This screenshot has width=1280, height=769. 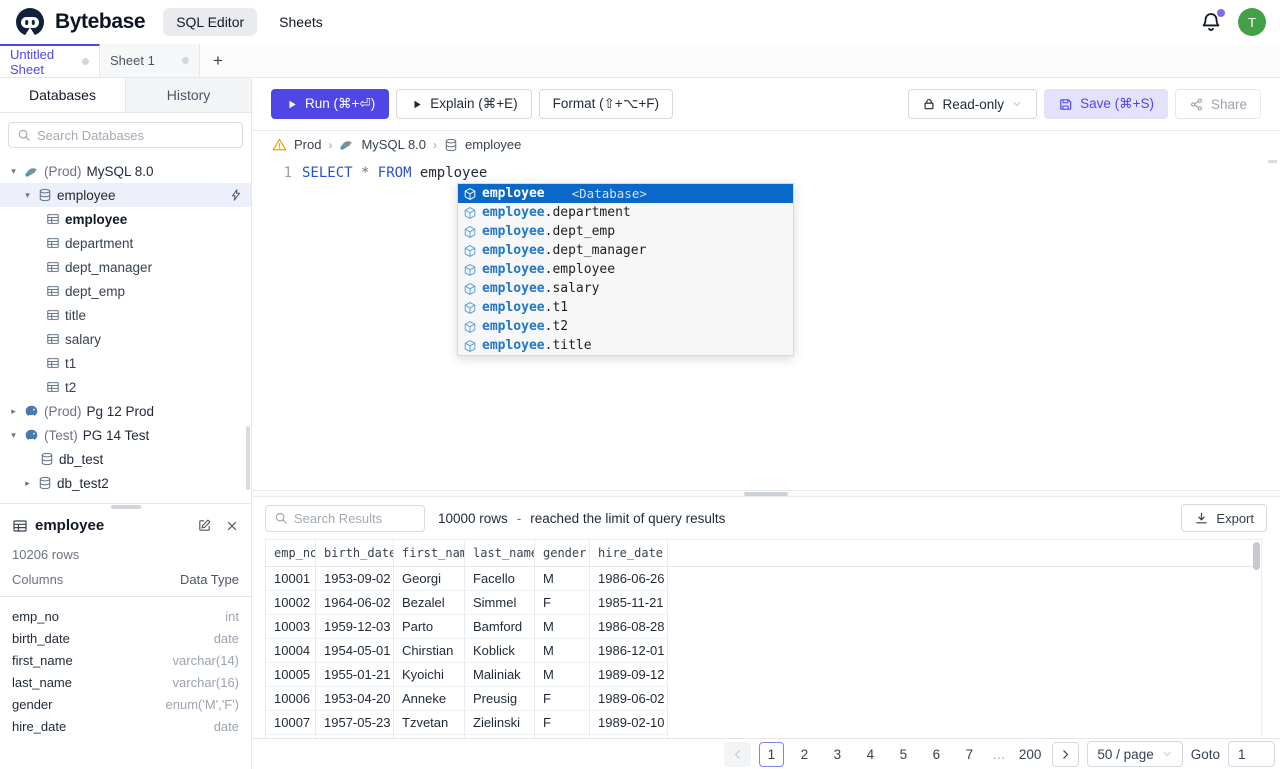 I want to click on breadcrumb-env: Prod, so click(x=307, y=144).